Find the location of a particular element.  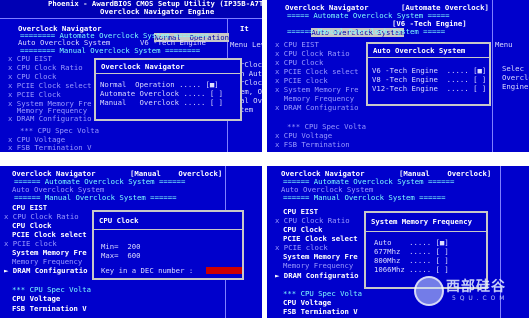

popup-title: Auto Overclock System is located at coordinates (419, 50).